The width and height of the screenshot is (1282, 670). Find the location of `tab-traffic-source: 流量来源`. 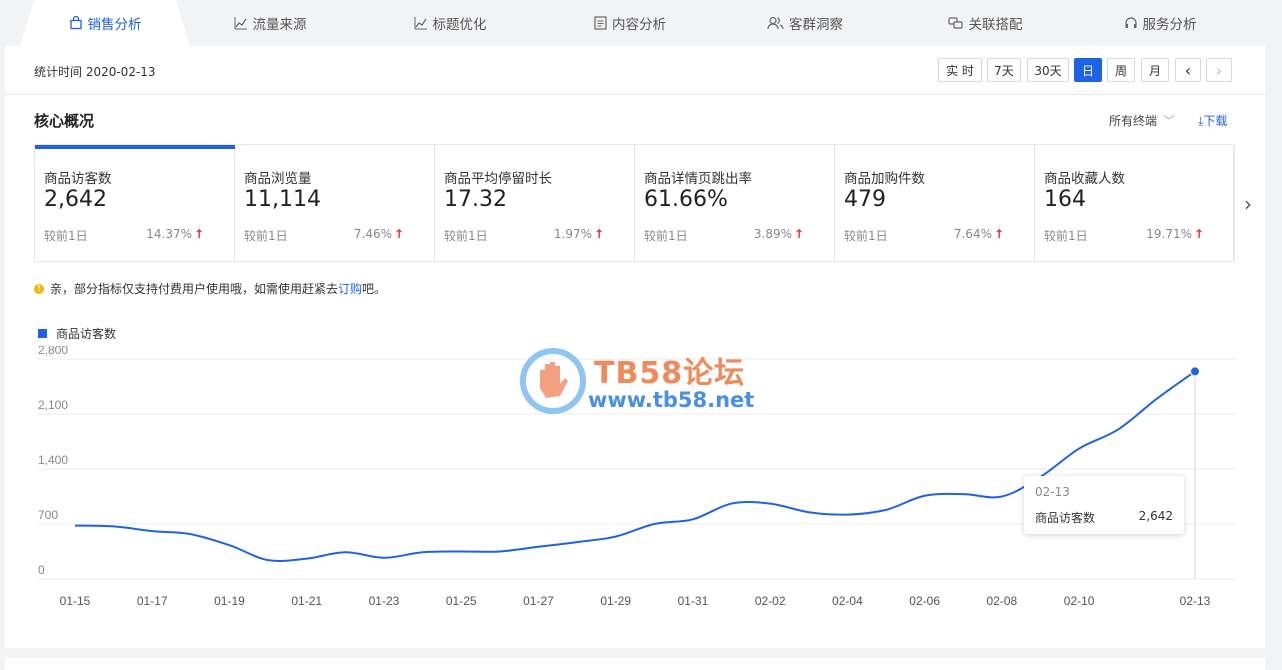

tab-traffic-source: 流量来源 is located at coordinates (270, 23).